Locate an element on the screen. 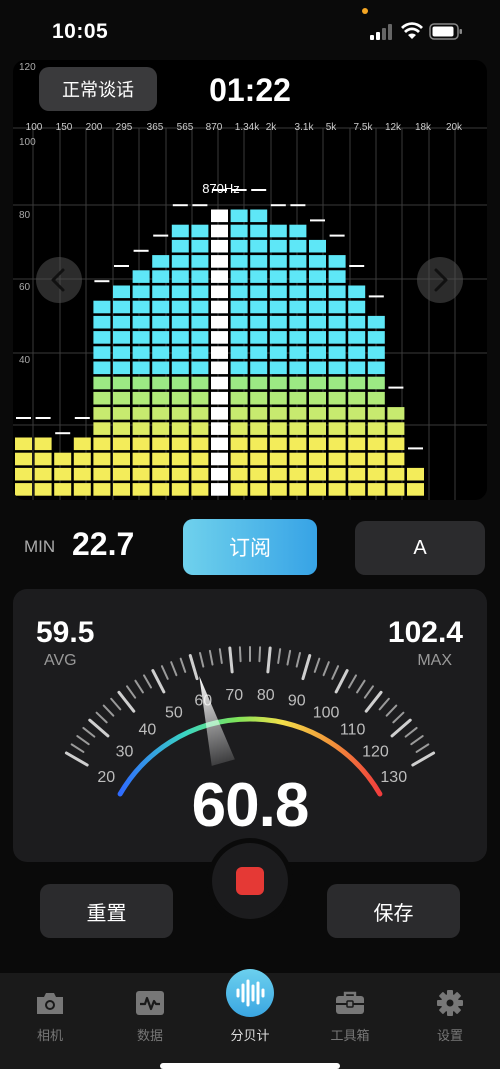  frequency-tick-label: 12k is located at coordinates (393, 127).